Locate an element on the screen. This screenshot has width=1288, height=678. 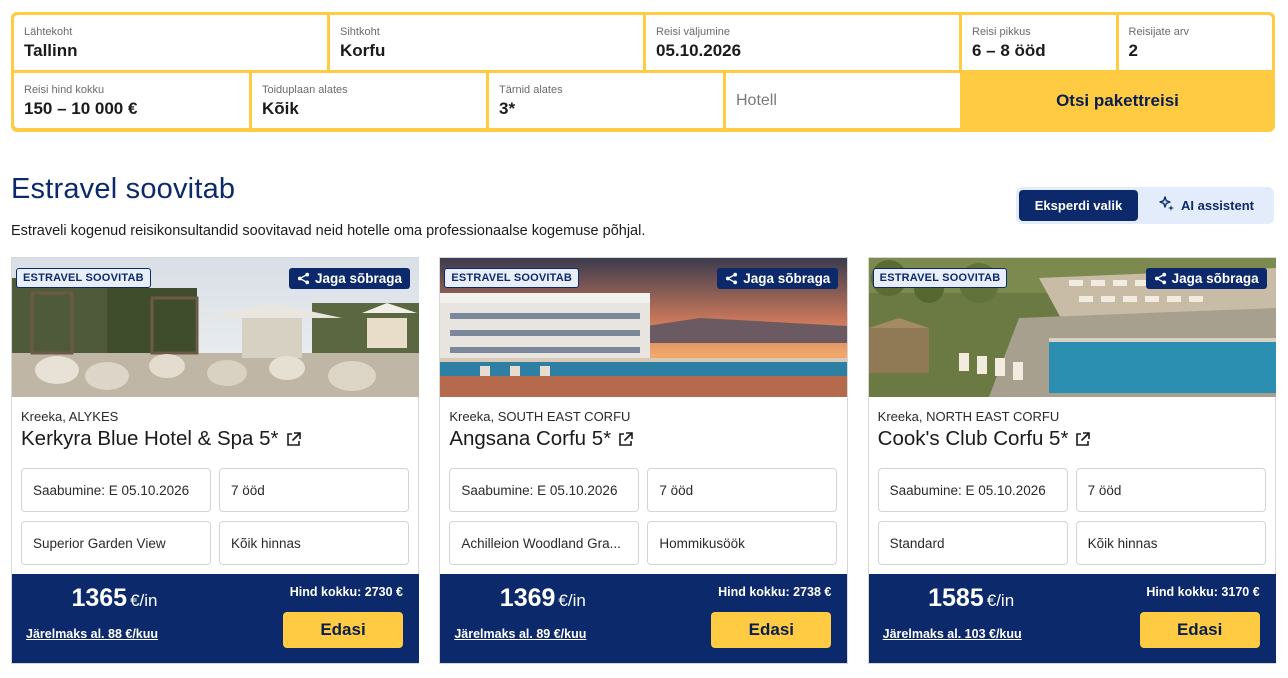
expert-choice-label: Eksperdi valik is located at coordinates (1078, 205).